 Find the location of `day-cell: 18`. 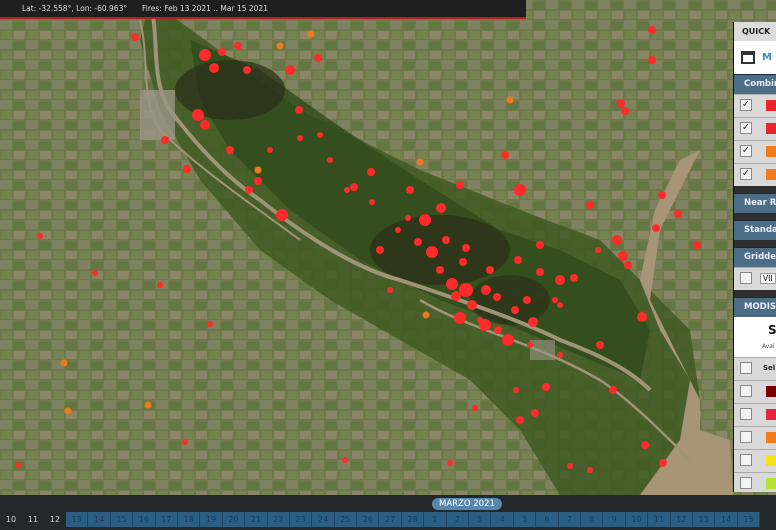

day-cell: 18 is located at coordinates (189, 519).